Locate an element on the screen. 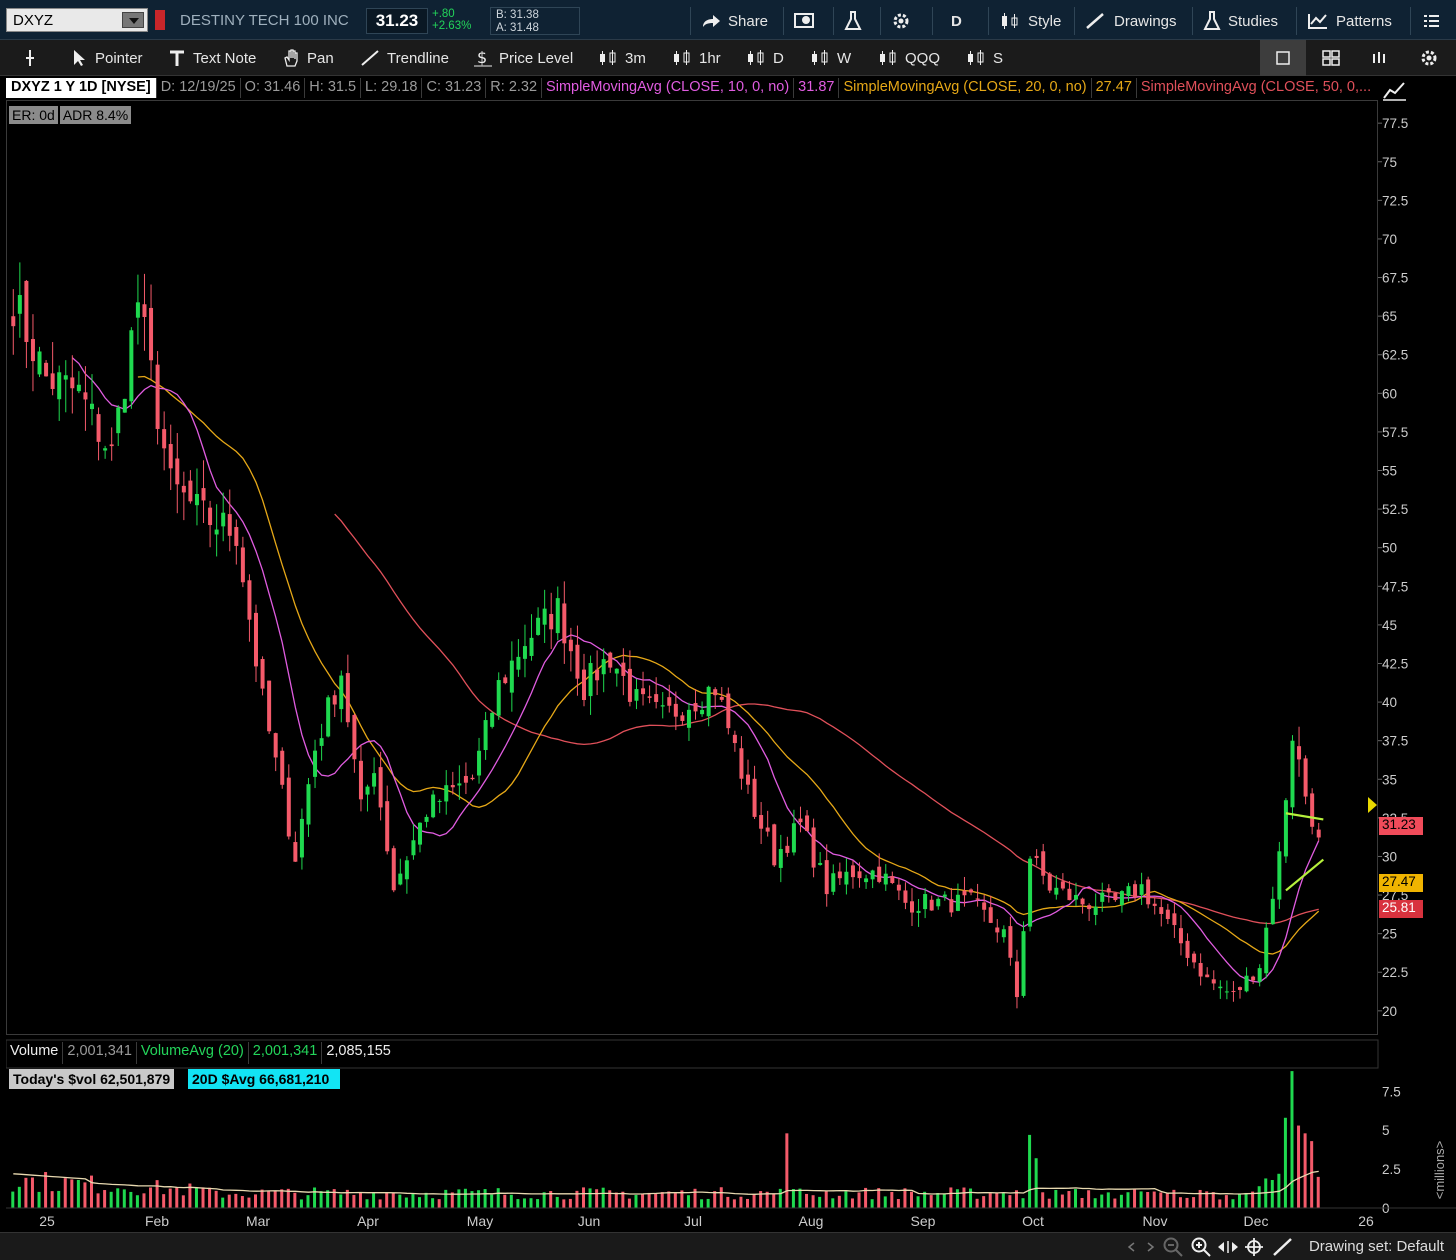  style-button: Style is located at coordinates (1029, 21).